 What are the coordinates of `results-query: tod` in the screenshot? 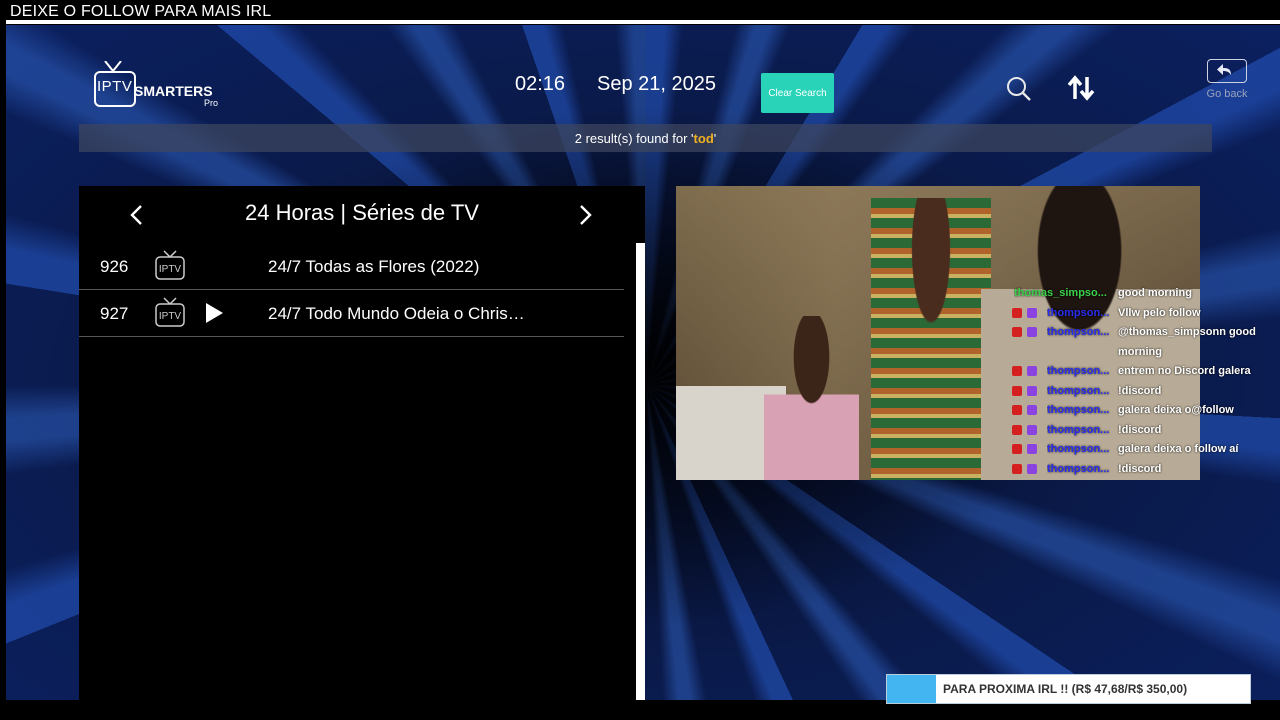 It's located at (703, 138).